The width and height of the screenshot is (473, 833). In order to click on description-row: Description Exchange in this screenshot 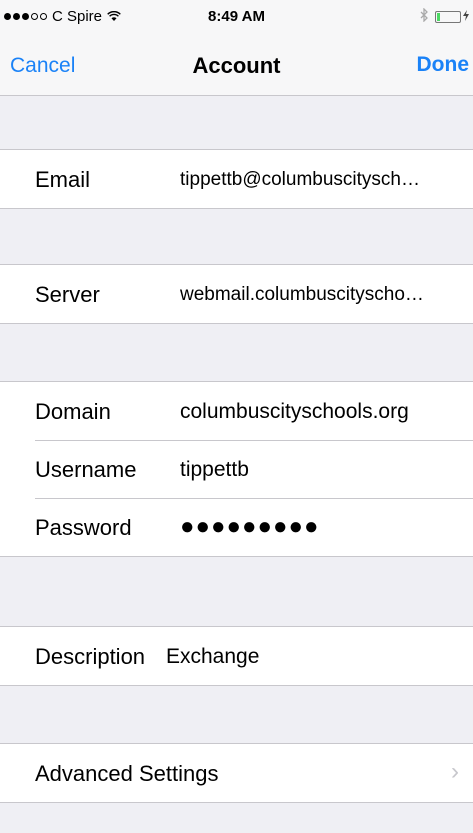, I will do `click(236, 656)`.